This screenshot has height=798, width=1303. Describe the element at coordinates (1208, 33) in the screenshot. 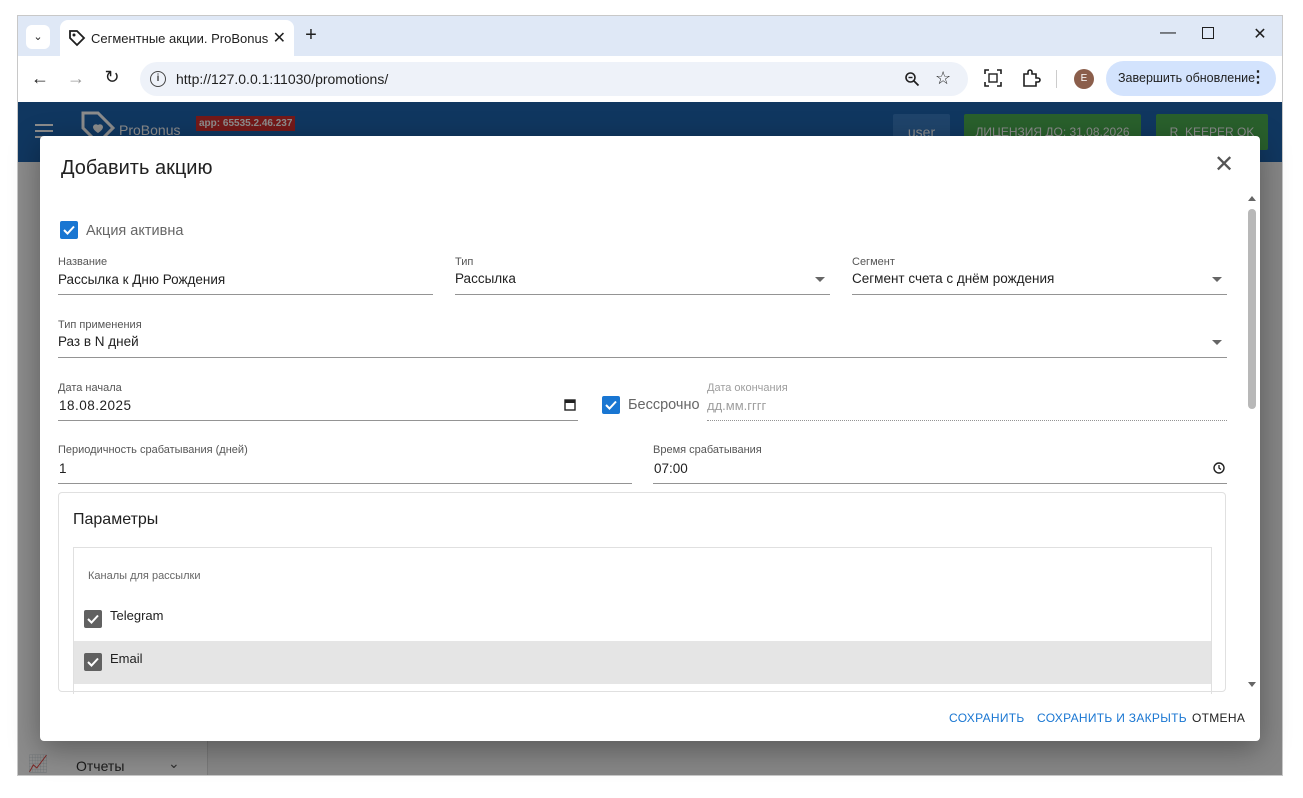

I see `maximize-icon` at that location.